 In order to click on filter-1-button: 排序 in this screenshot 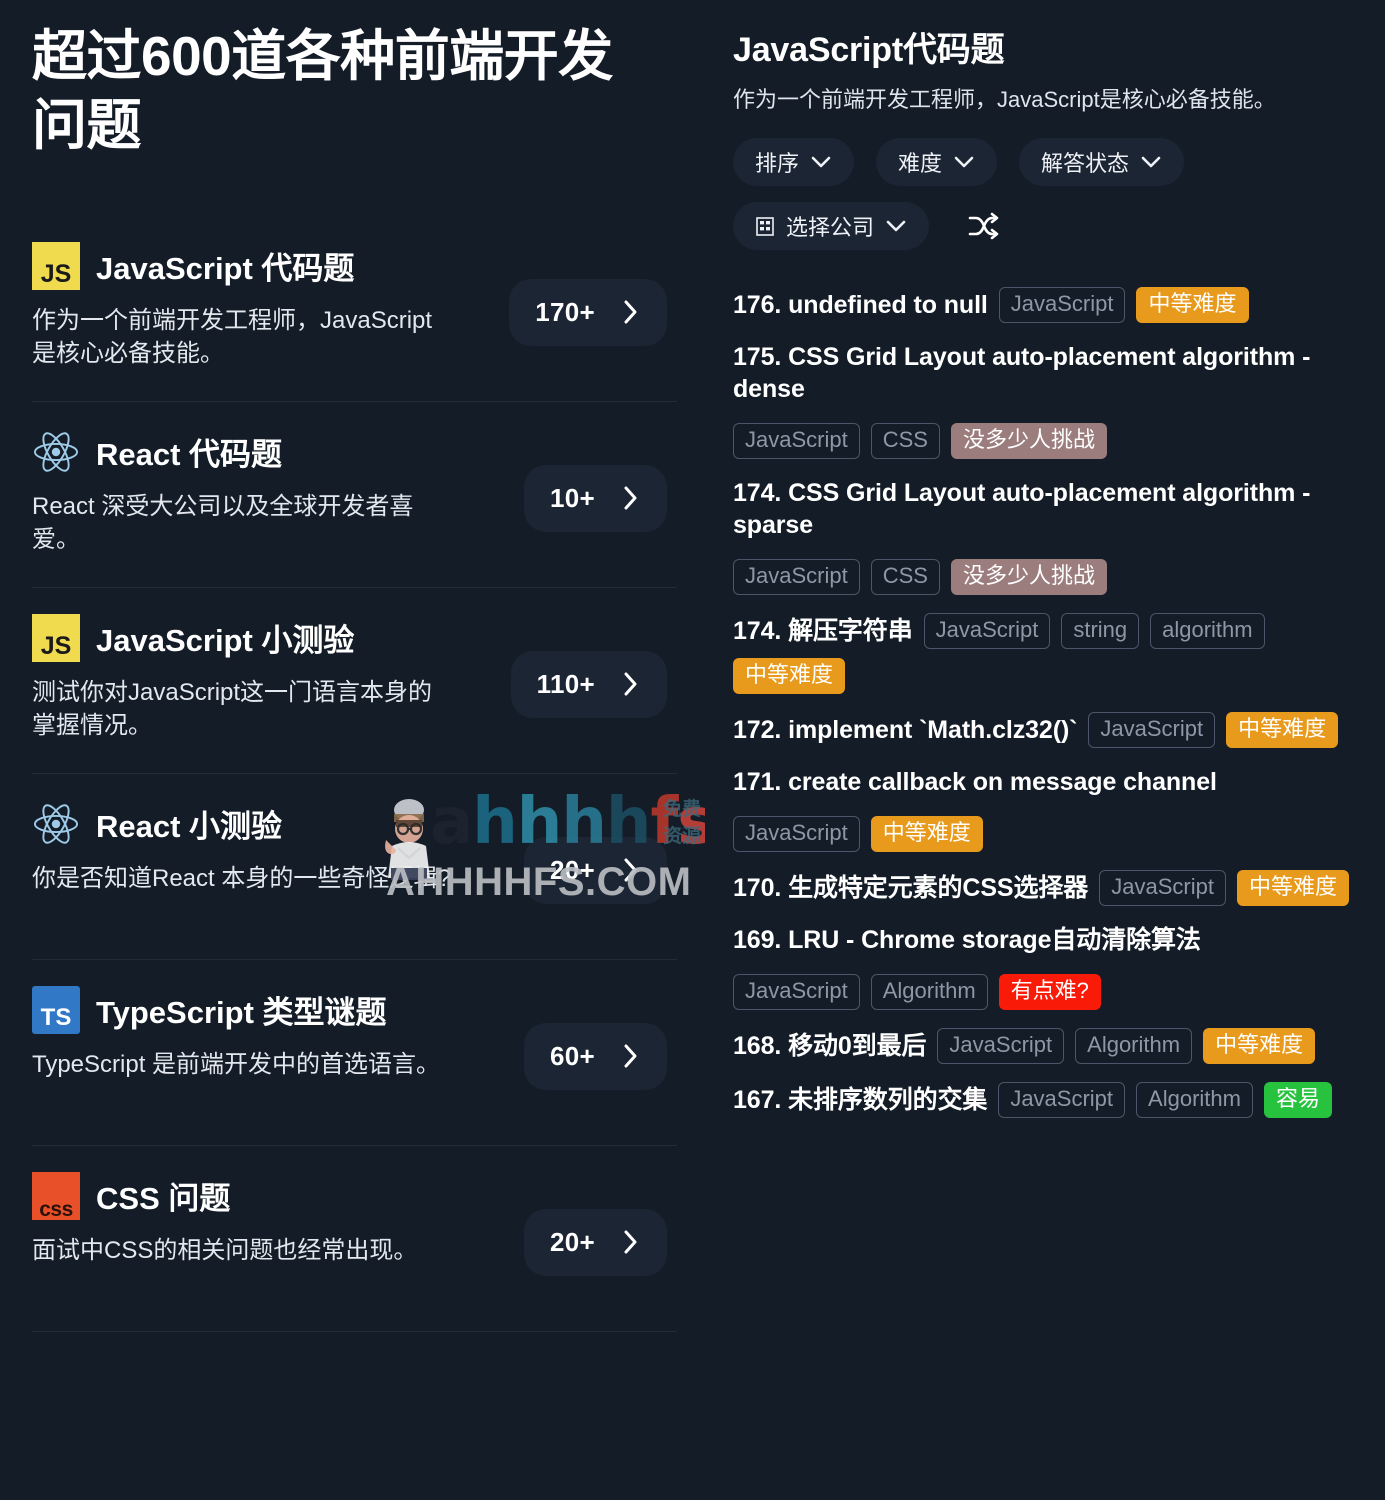, I will do `click(794, 162)`.